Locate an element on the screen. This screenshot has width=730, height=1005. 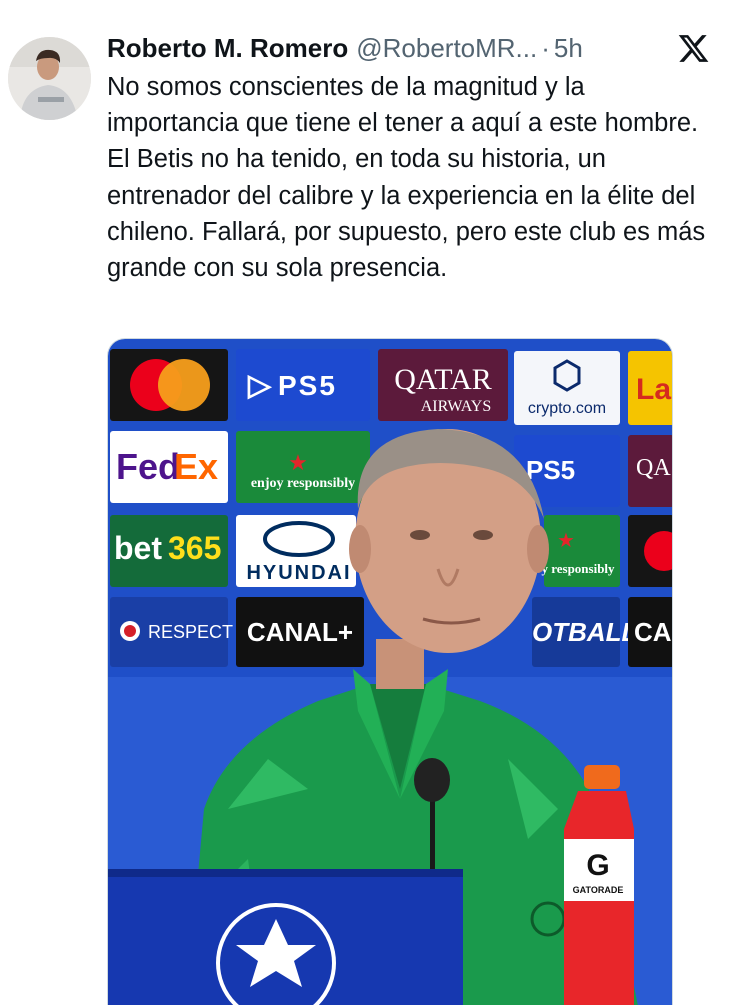
qa-text: QA is located at coordinates (653, 468).